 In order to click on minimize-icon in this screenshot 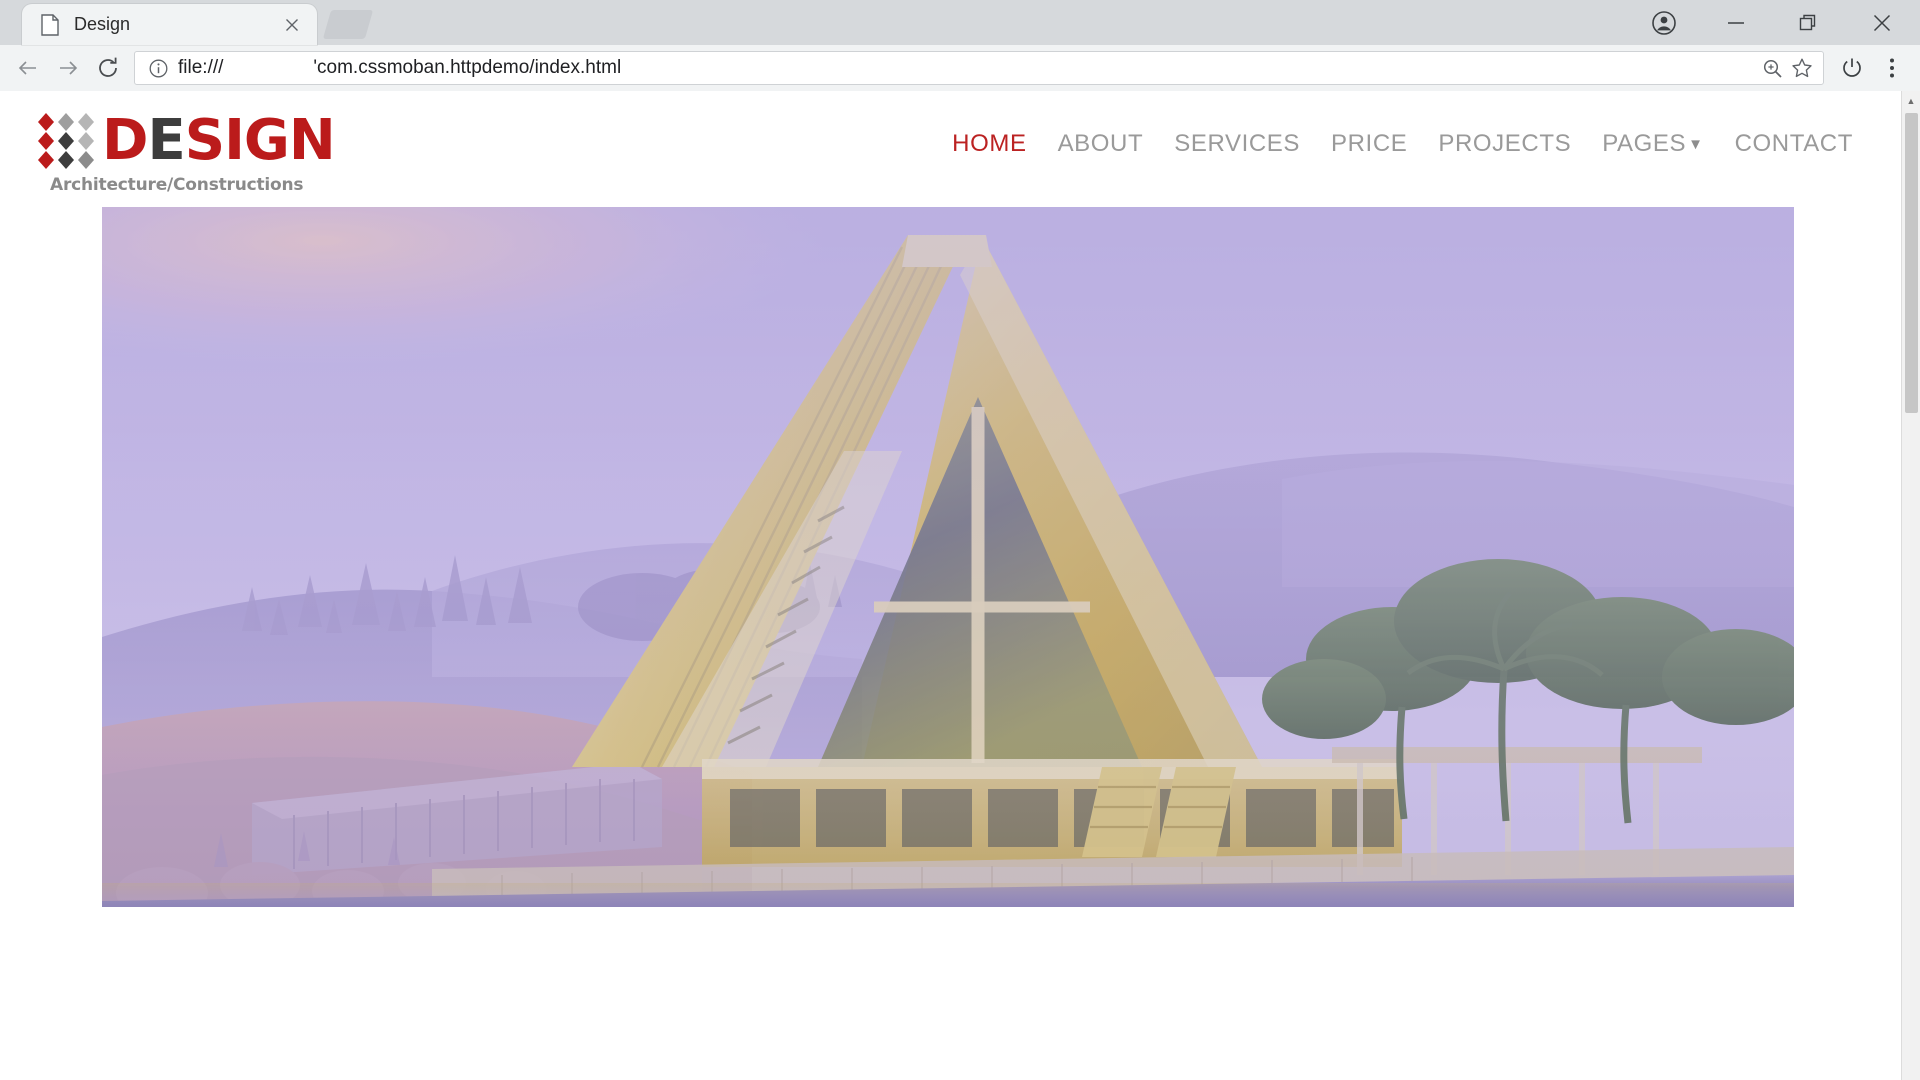, I will do `click(1736, 22)`.